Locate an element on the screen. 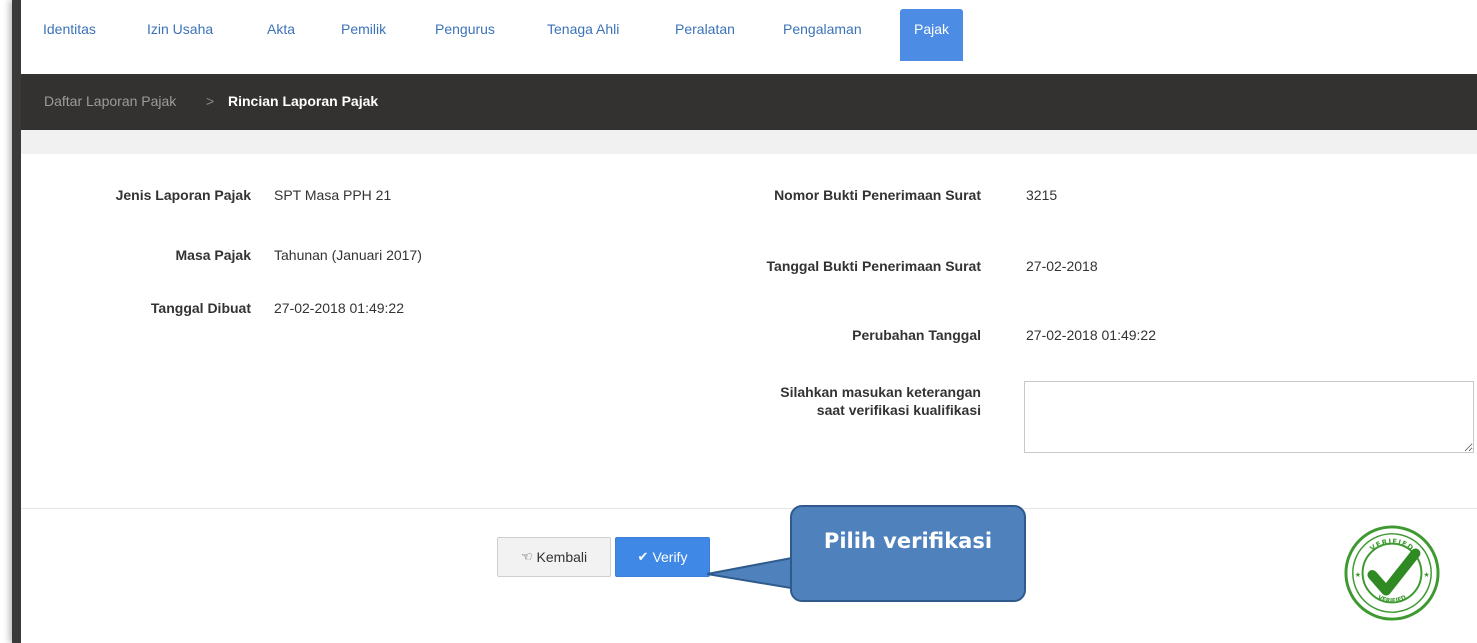  breadcrumb-current: Rincian Laporan Pajak is located at coordinates (303, 101).